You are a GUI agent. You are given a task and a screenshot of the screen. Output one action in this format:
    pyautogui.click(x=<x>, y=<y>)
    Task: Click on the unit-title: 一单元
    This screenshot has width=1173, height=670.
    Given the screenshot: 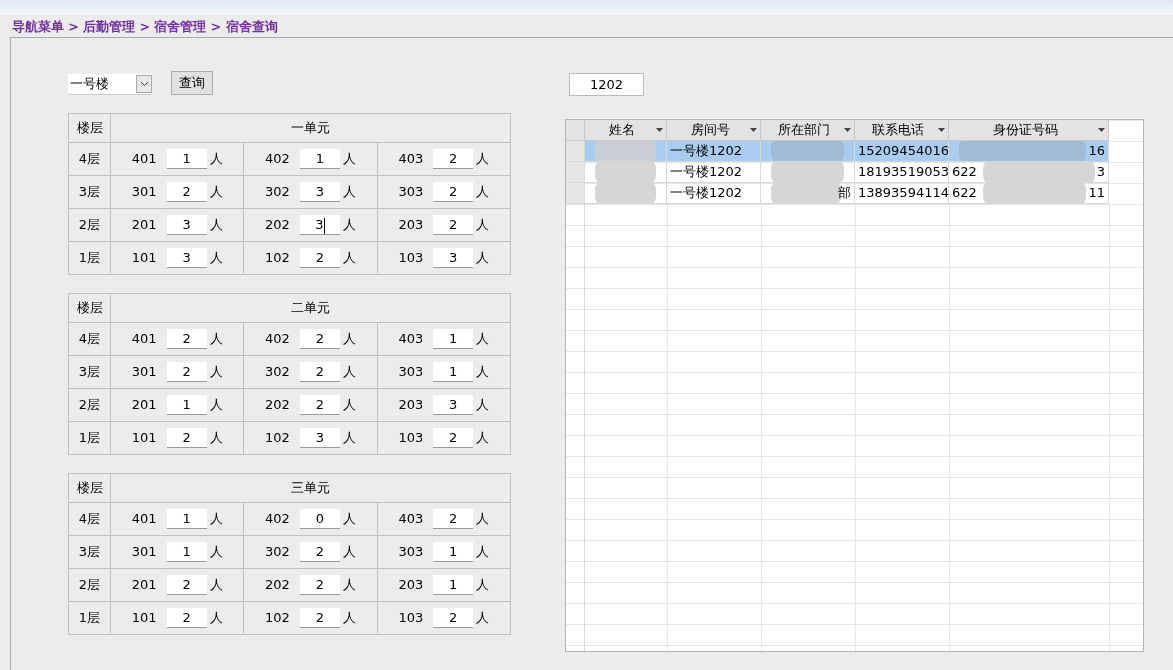 What is the action you would take?
    pyautogui.click(x=310, y=128)
    